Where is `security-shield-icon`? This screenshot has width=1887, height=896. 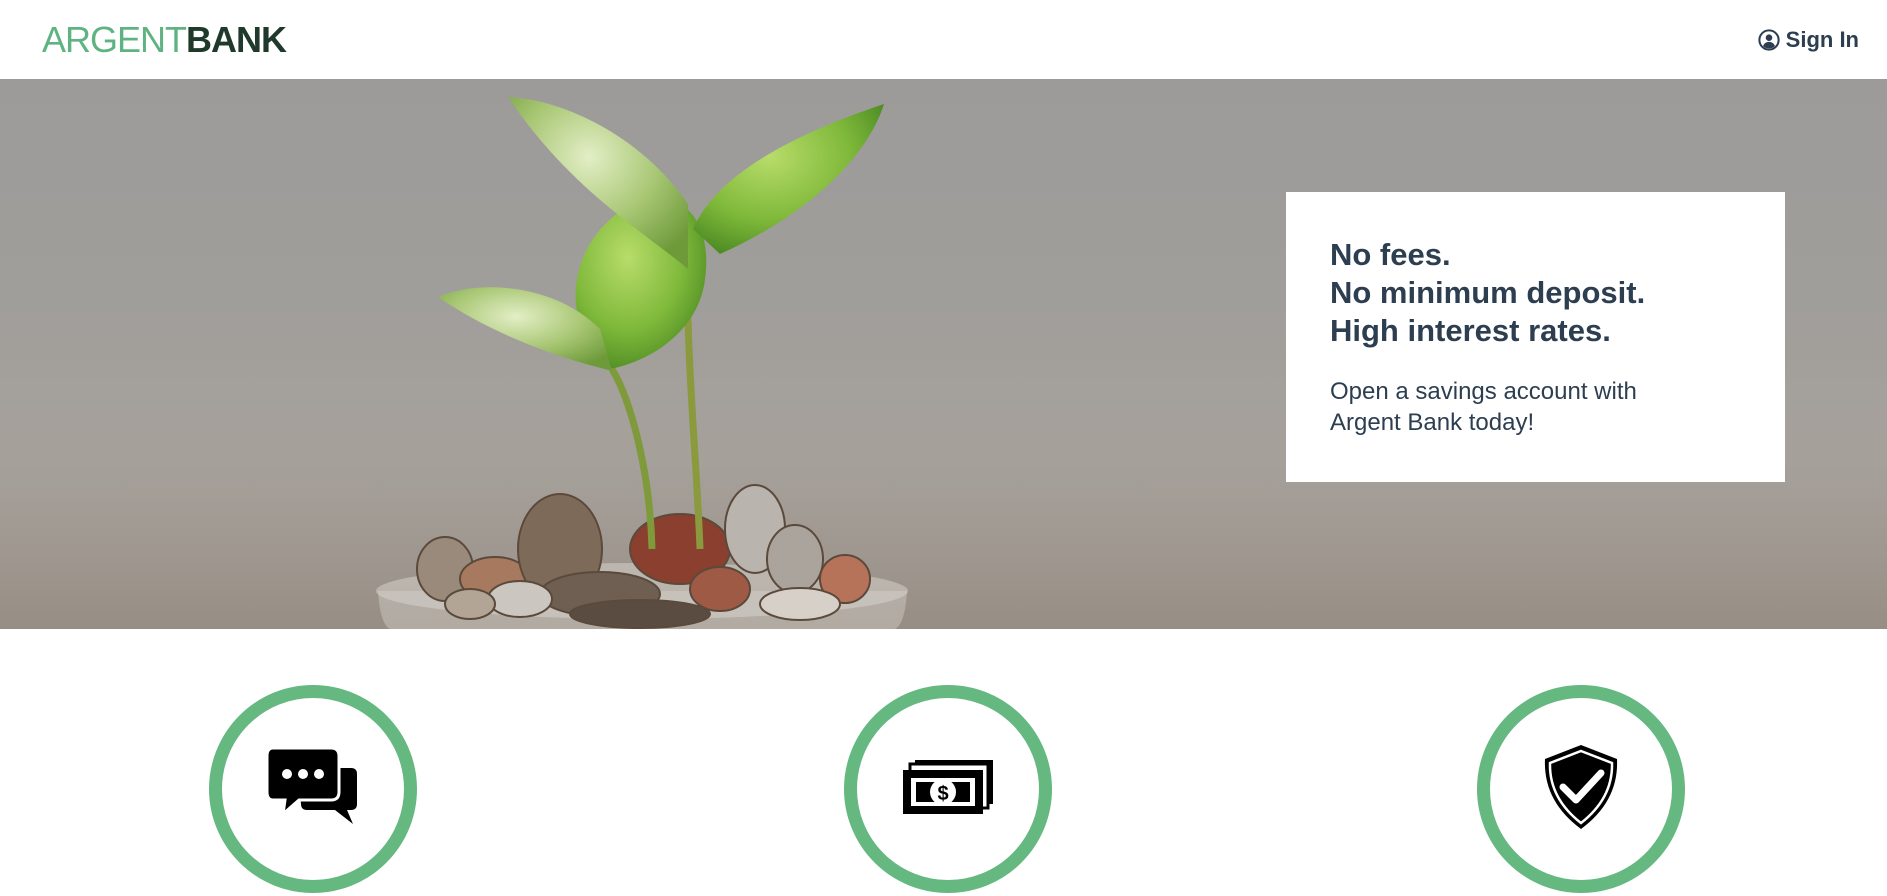 security-shield-icon is located at coordinates (1581, 789).